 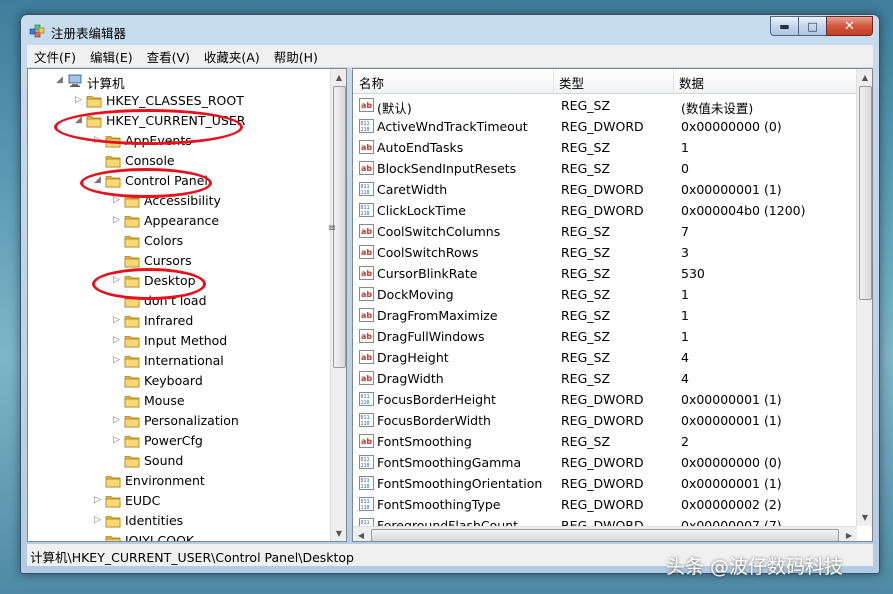 What do you see at coordinates (178, 421) in the screenshot?
I see `tree-item: ▷ Personalization` at bounding box center [178, 421].